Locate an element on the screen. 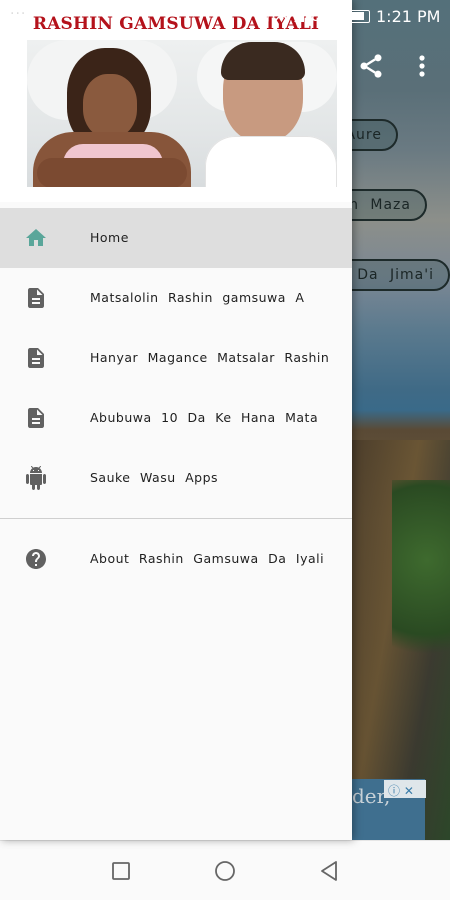  home-button is located at coordinates (225, 871).